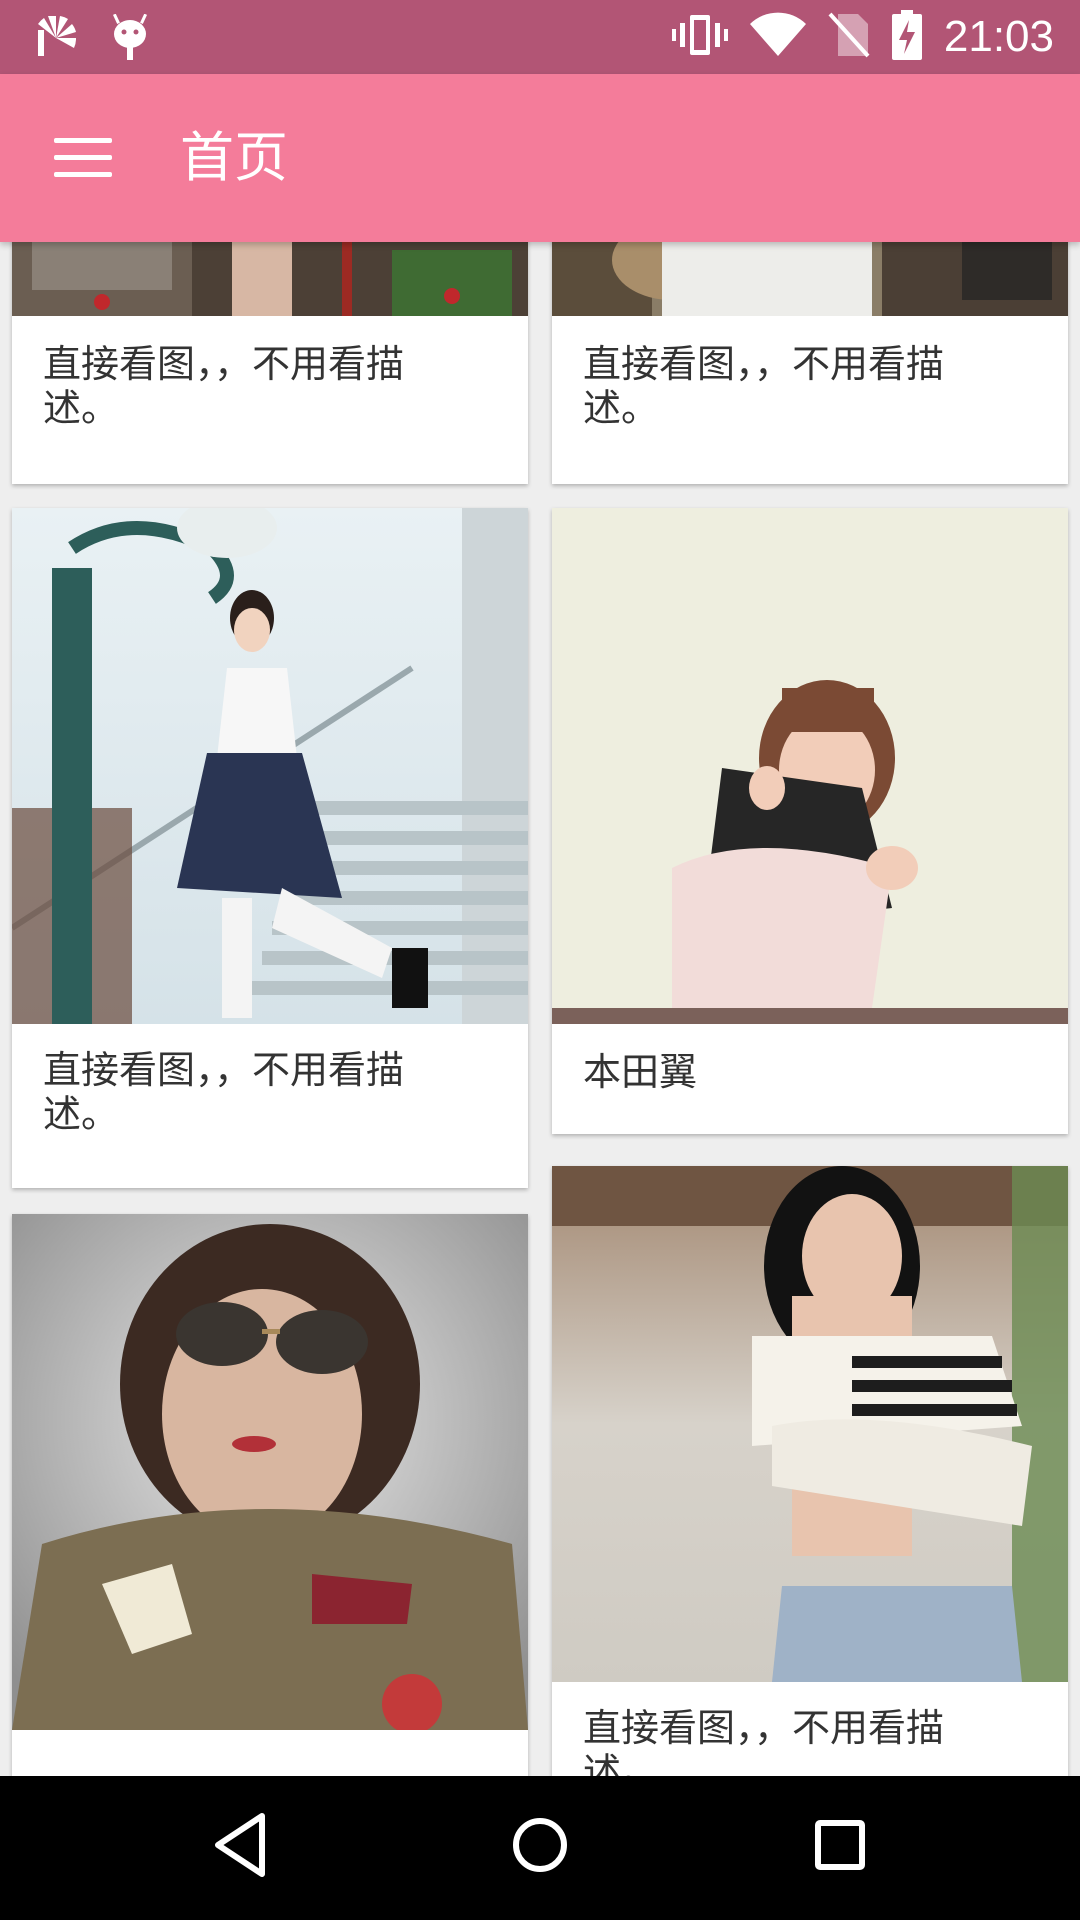  I want to click on page-title: 首页, so click(234, 157).